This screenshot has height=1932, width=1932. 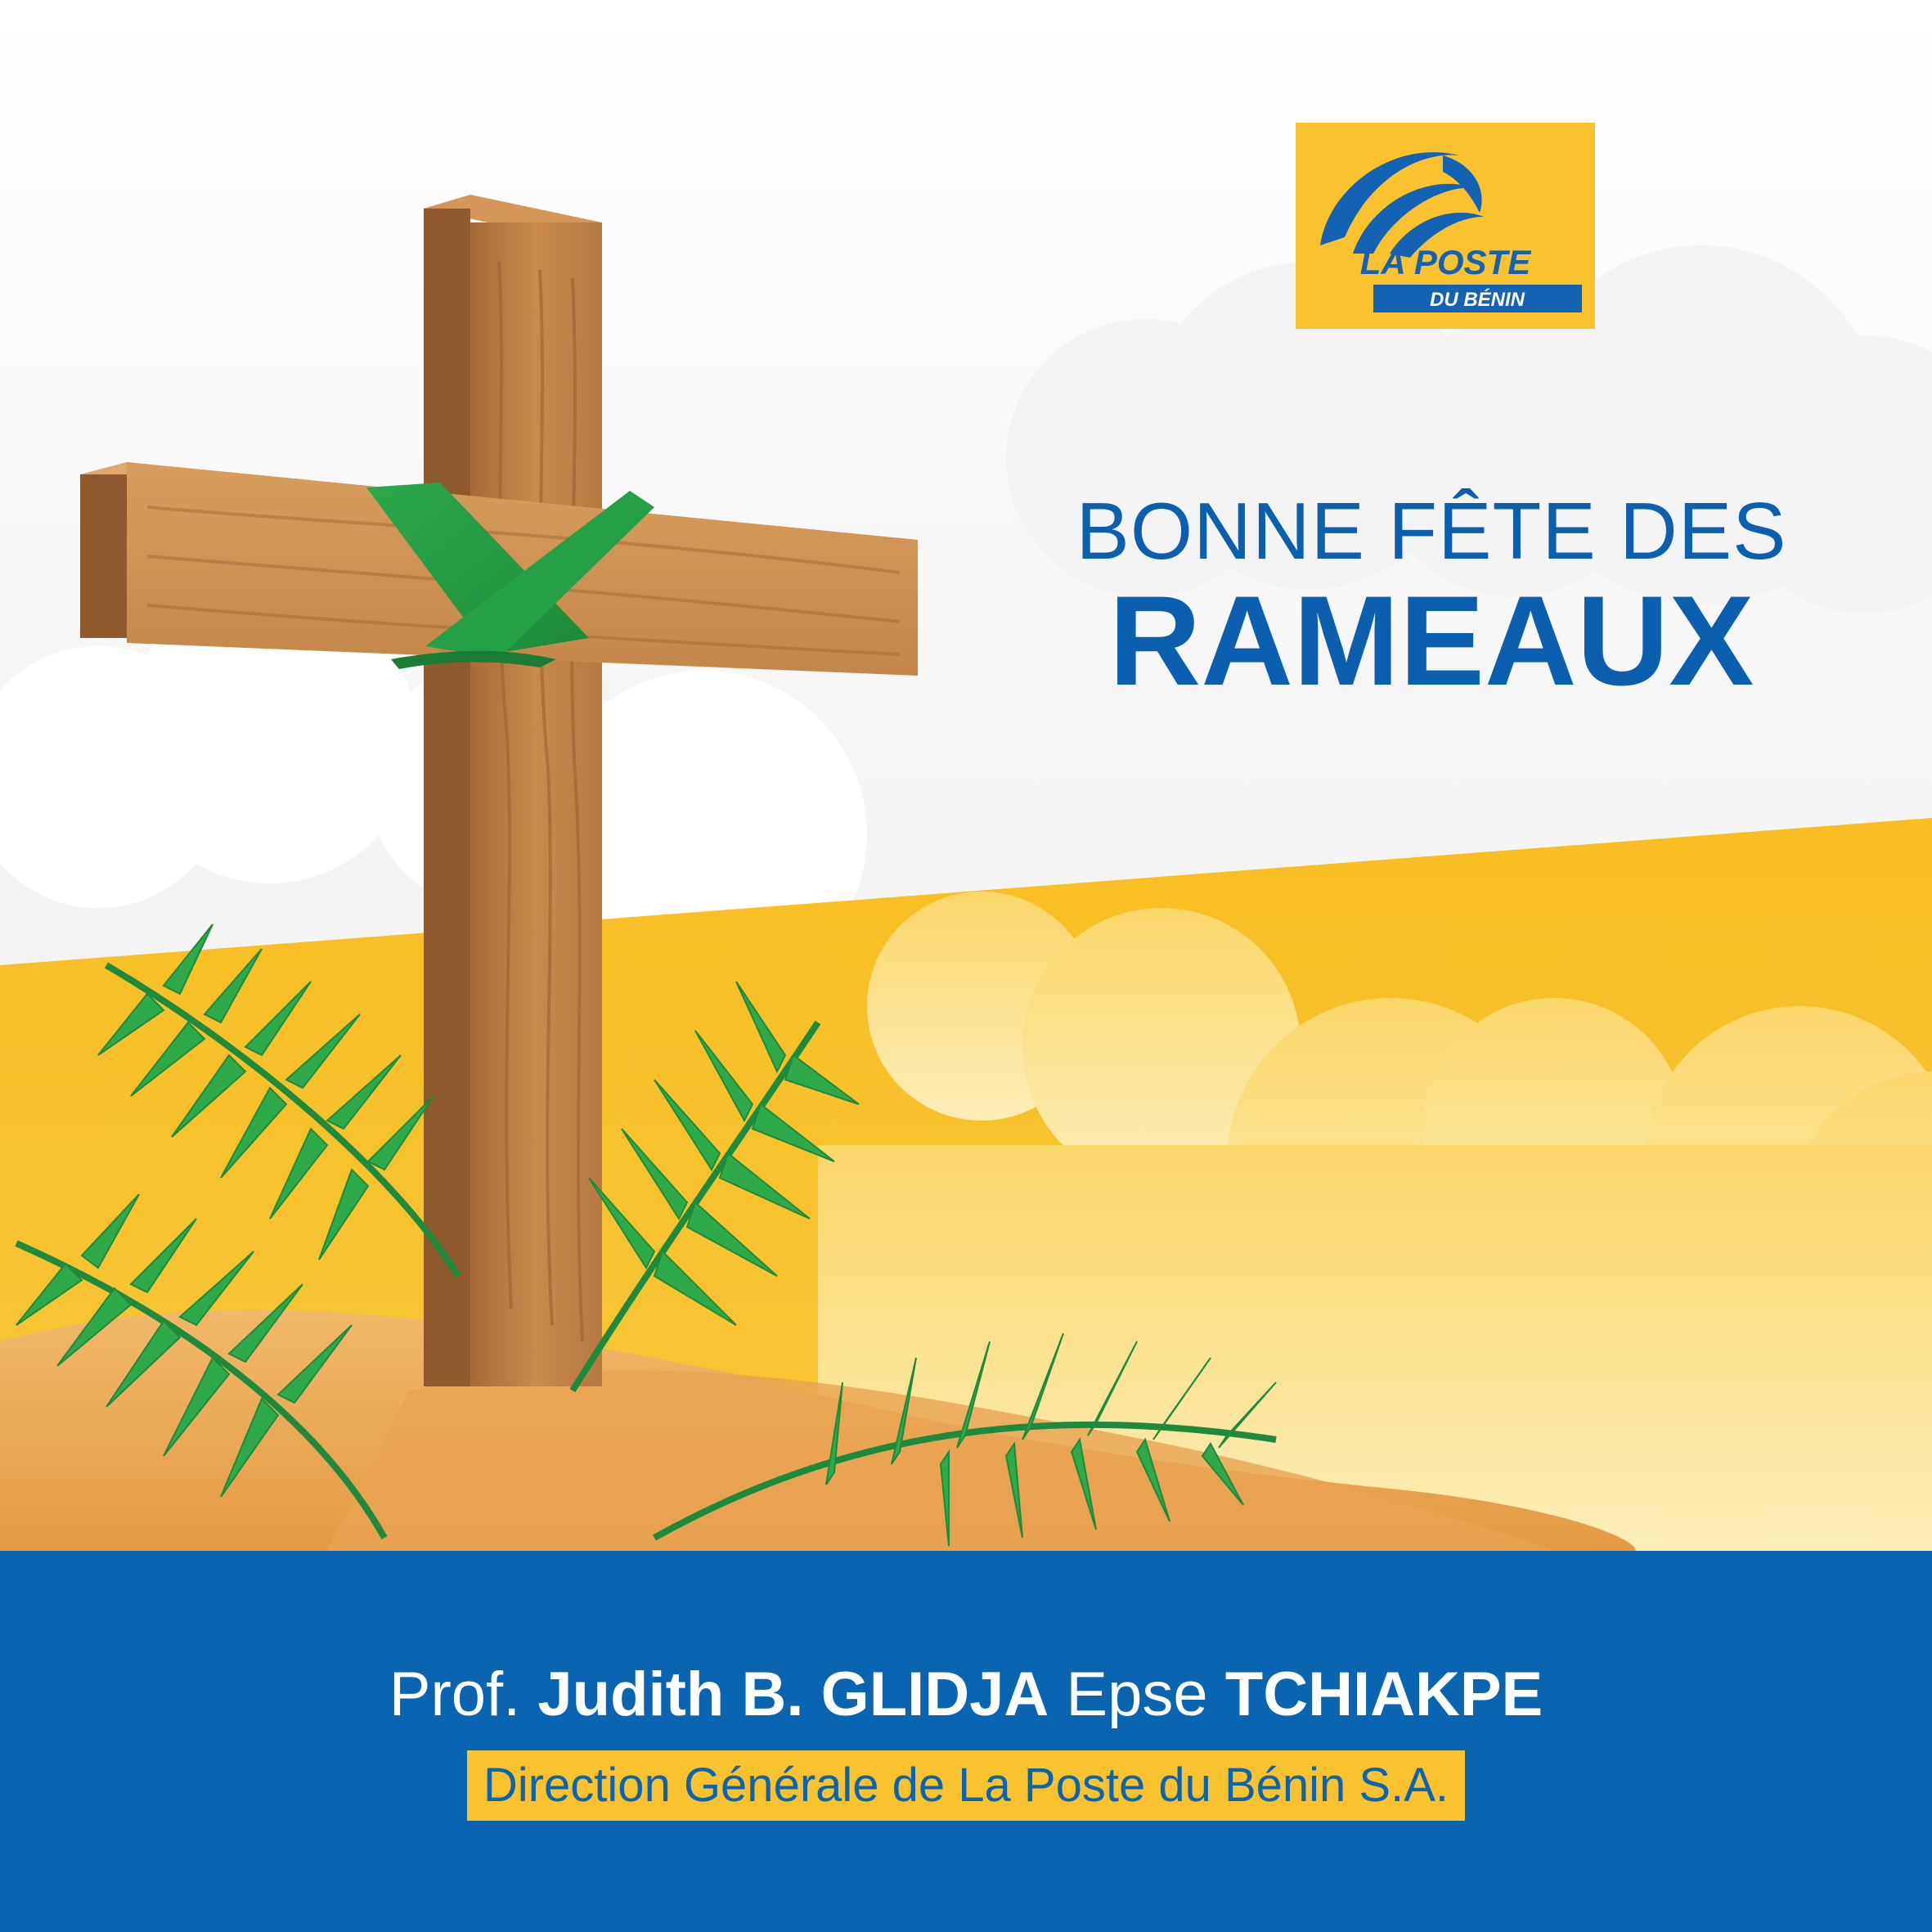 What do you see at coordinates (1478, 299) in the screenshot?
I see `svg-text: DU BÉNIN` at bounding box center [1478, 299].